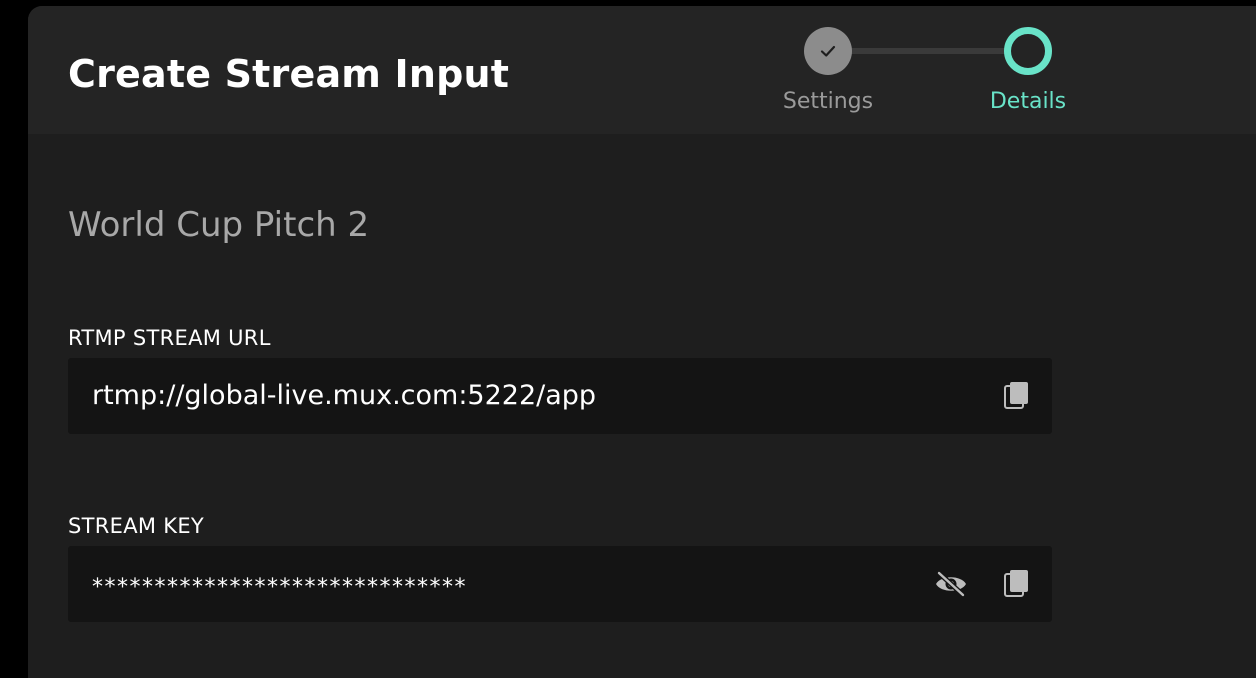  Describe the element at coordinates (279, 588) in the screenshot. I see `stream-key-value: ******************************` at that location.